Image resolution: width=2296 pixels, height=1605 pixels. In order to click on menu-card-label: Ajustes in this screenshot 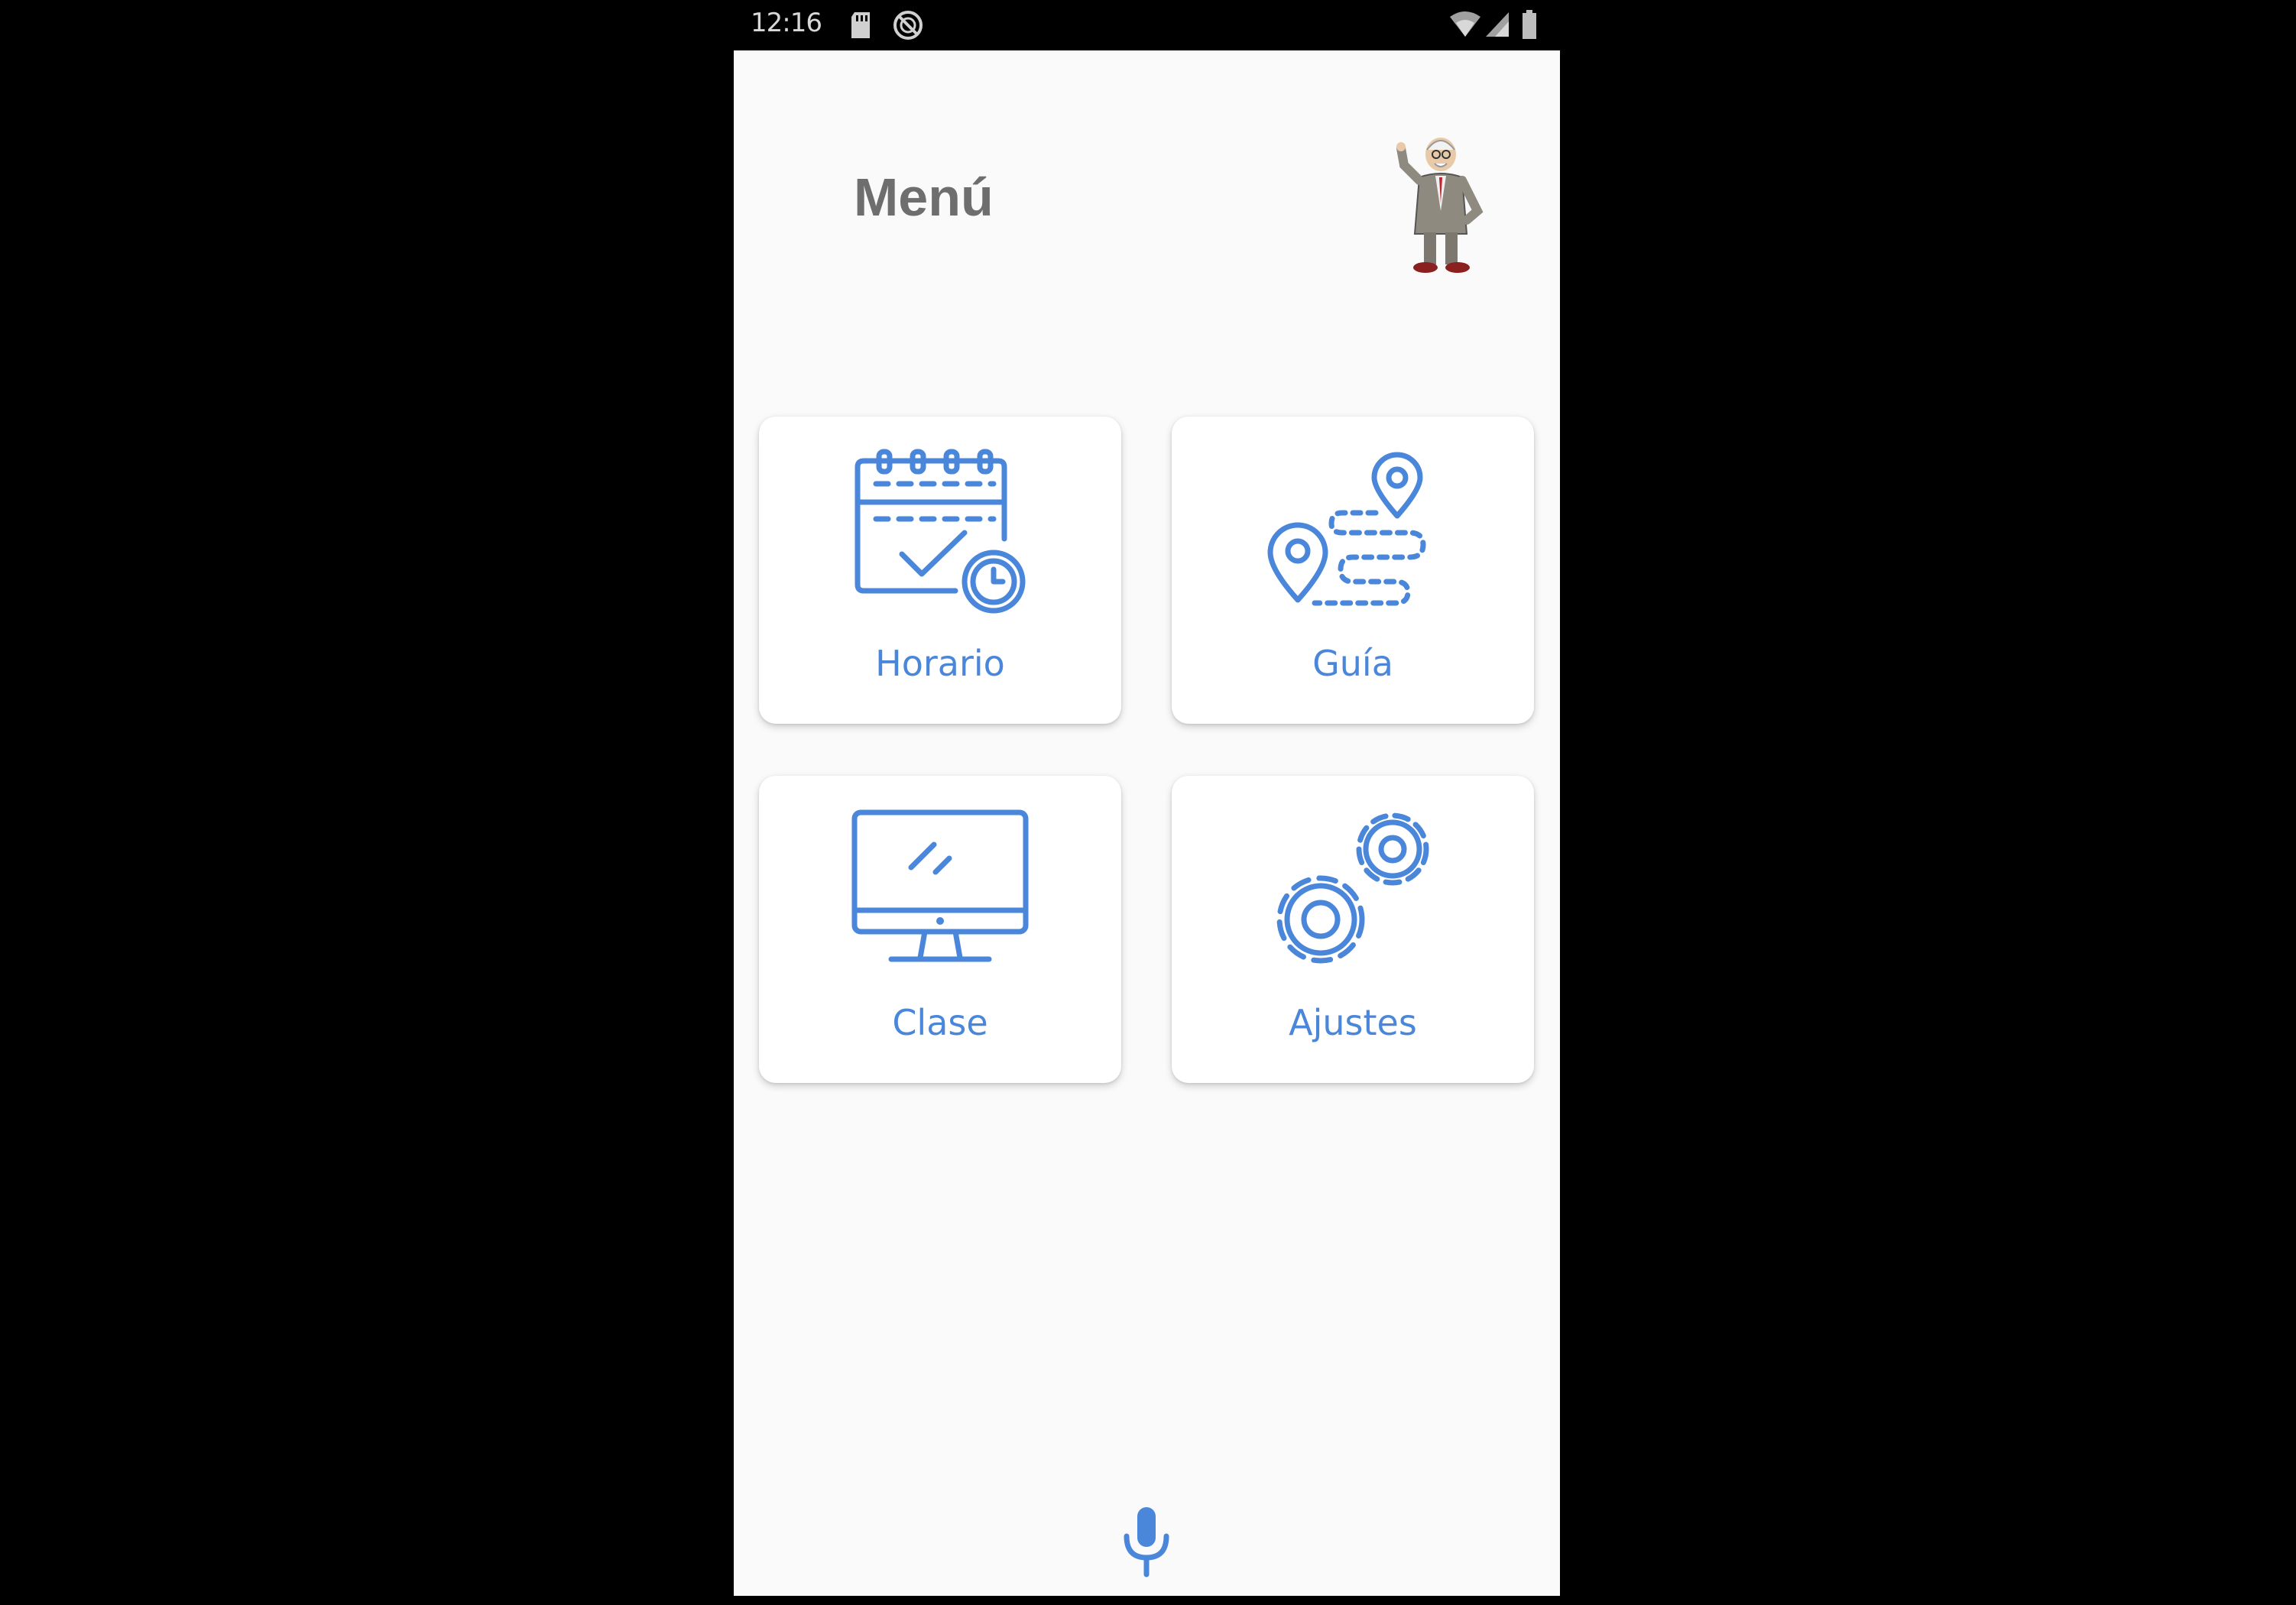, I will do `click(1353, 1022)`.